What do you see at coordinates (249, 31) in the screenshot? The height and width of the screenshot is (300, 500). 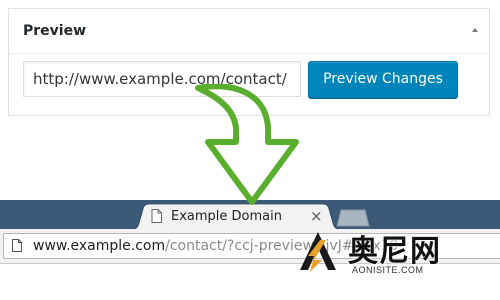 I see `metabox-header: Preview` at bounding box center [249, 31].